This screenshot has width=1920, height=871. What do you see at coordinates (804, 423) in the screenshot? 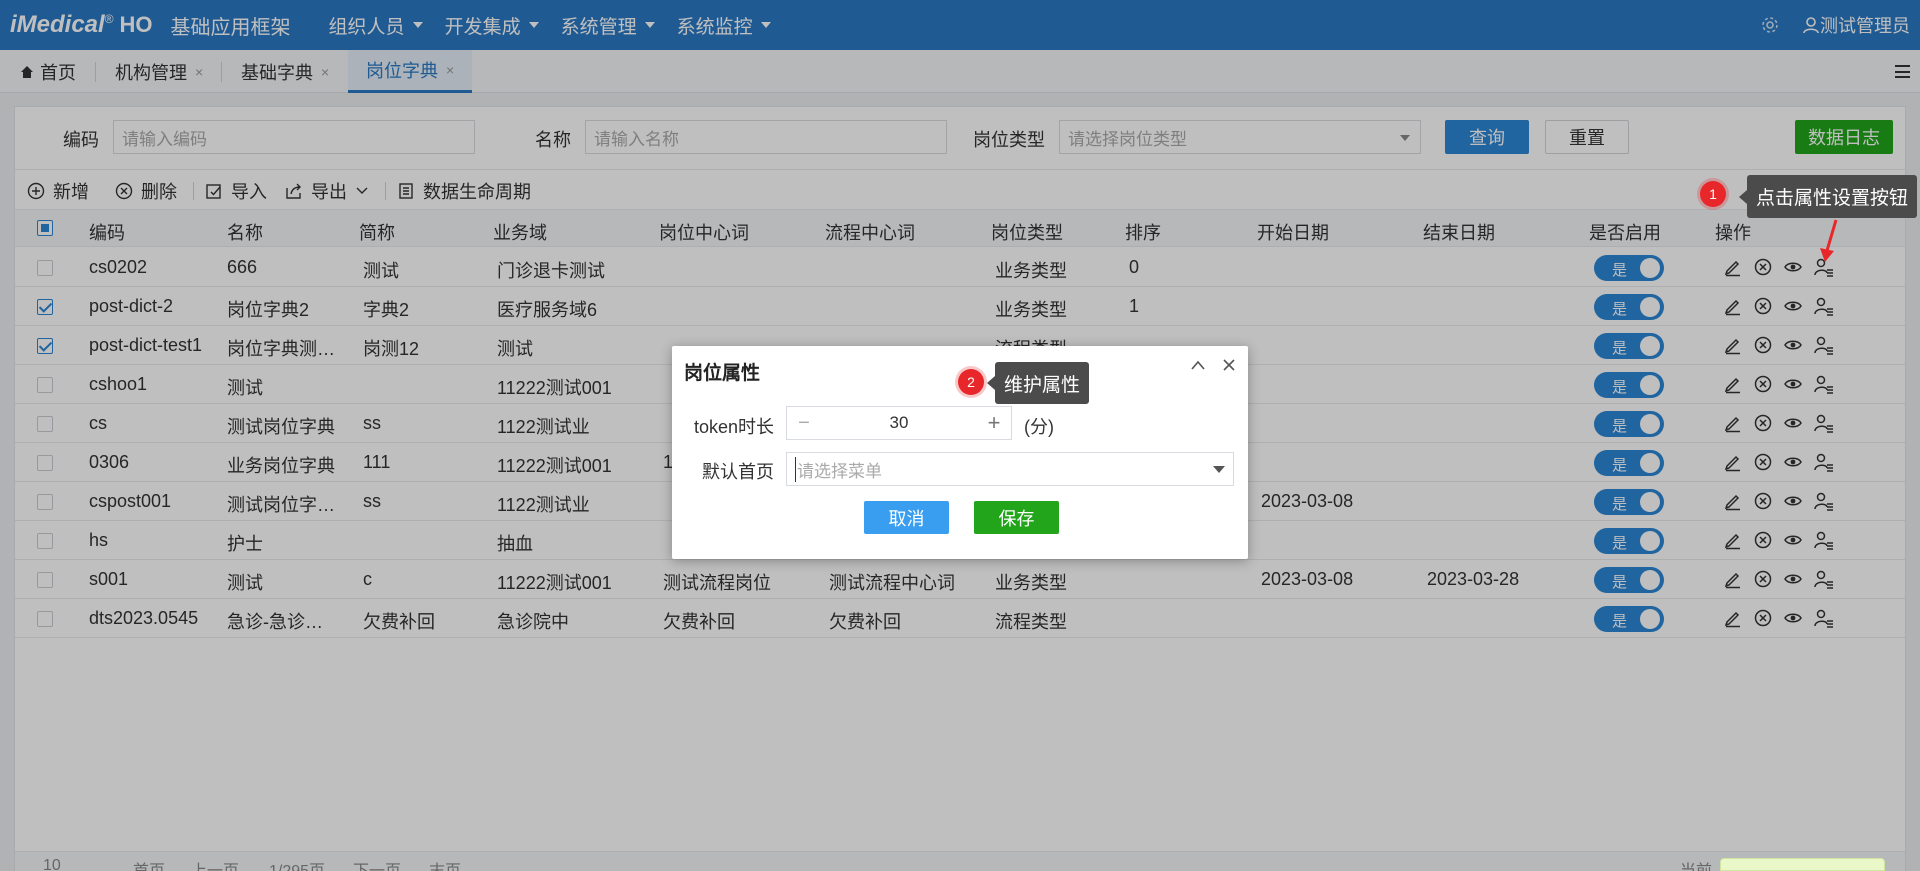
I see `decrement-button: −` at bounding box center [804, 423].